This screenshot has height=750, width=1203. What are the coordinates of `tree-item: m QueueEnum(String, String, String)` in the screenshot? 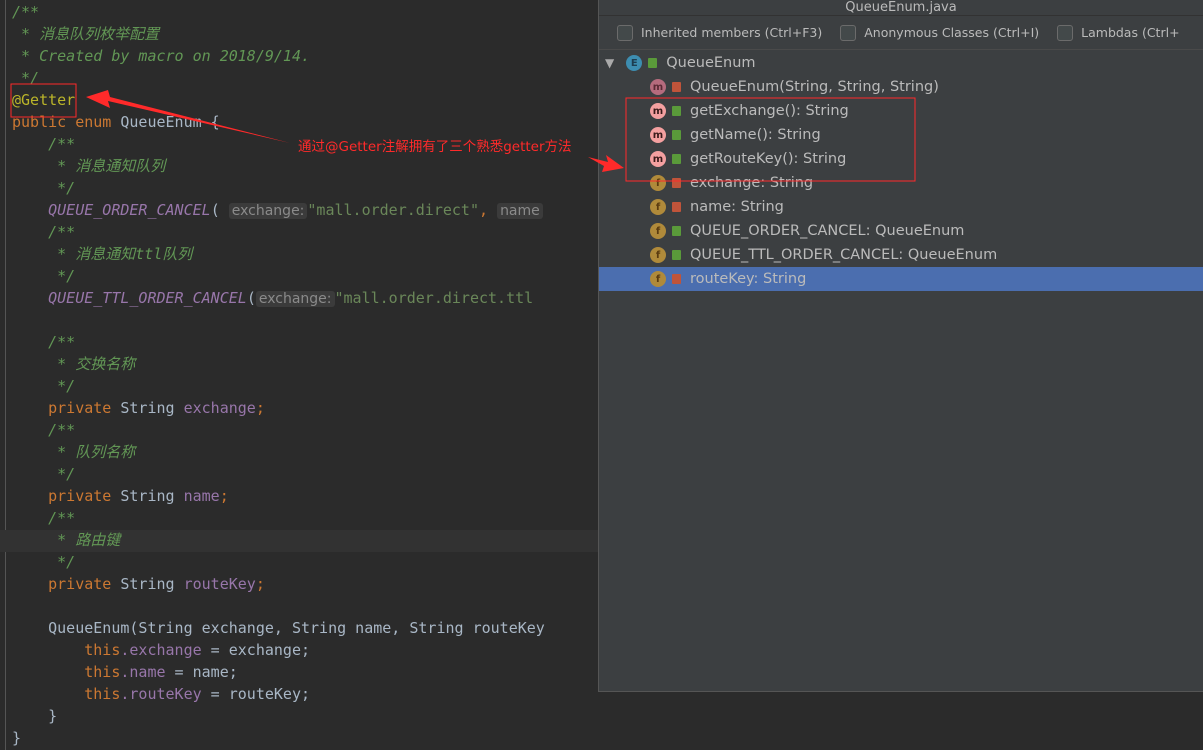 It's located at (901, 87).